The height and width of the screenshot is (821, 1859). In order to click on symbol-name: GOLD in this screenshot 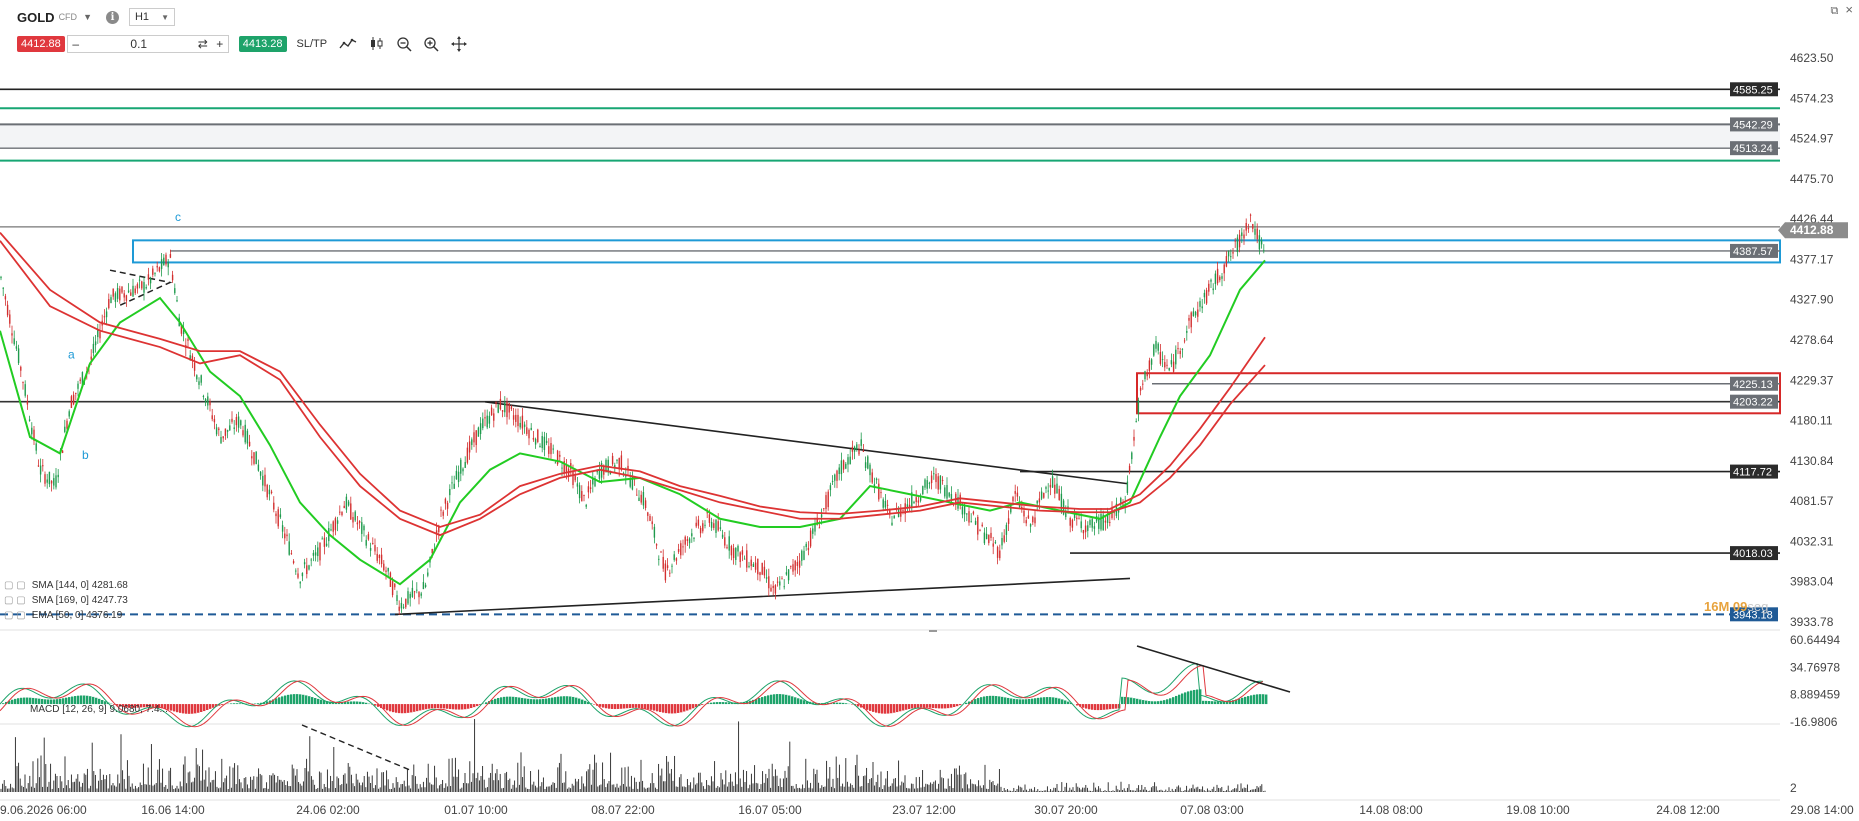, I will do `click(36, 17)`.